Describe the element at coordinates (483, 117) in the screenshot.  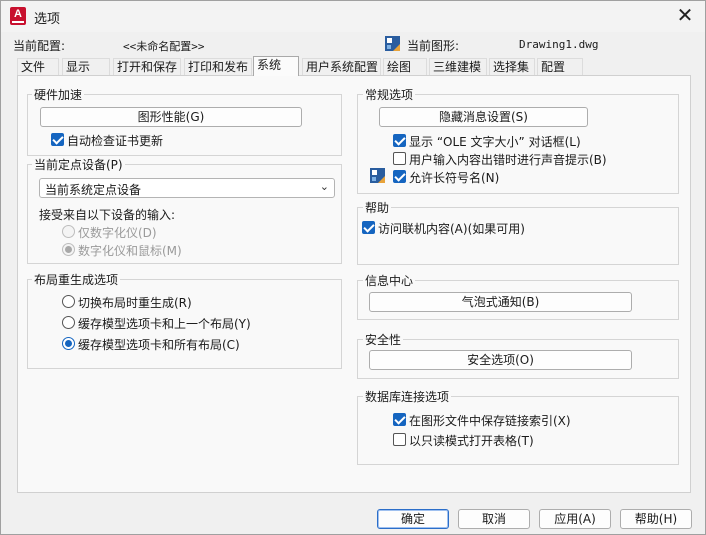
I see `hidden-messages-button: 隐藏消息设置(S)` at that location.